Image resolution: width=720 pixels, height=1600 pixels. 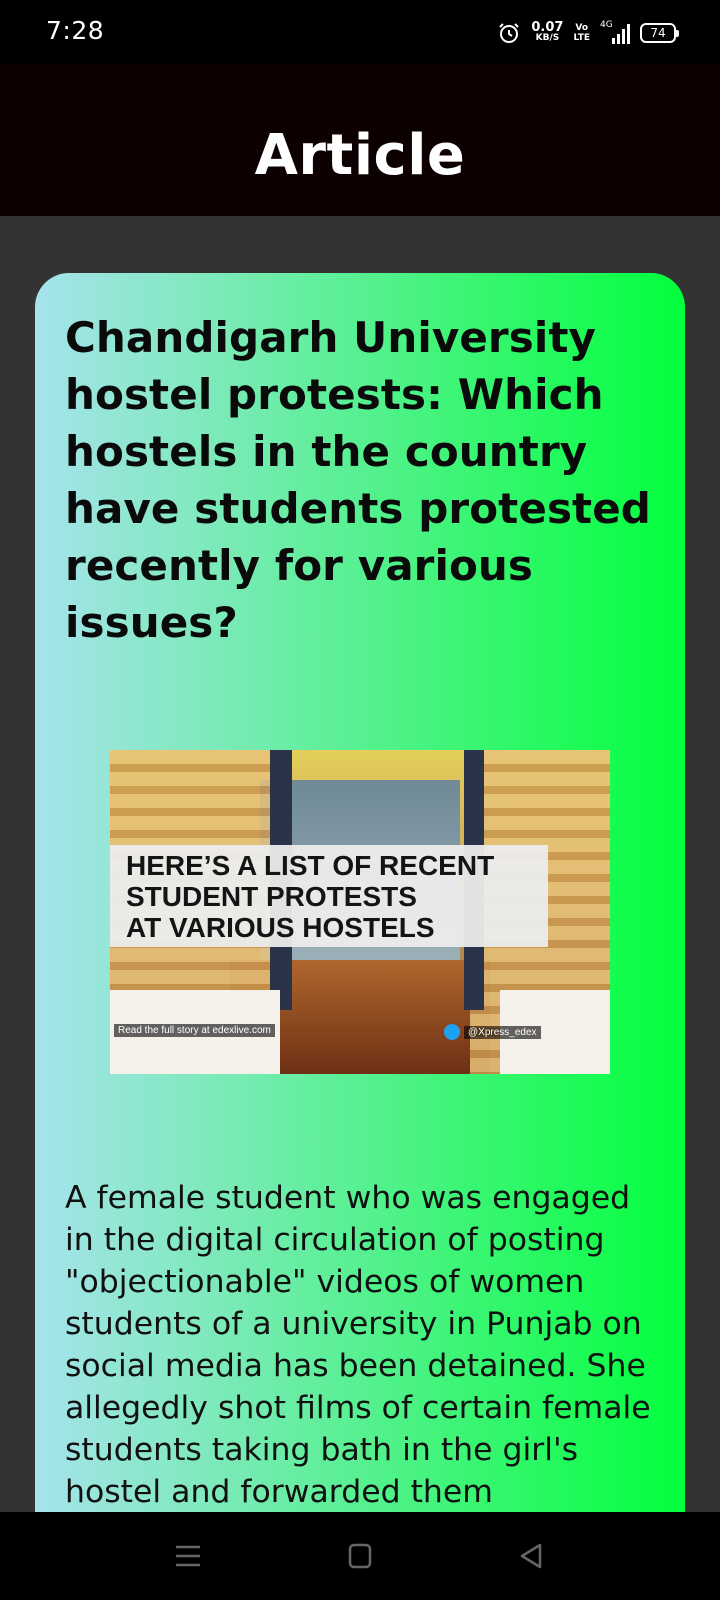 What do you see at coordinates (582, 28) in the screenshot?
I see `volte-top: Vo` at bounding box center [582, 28].